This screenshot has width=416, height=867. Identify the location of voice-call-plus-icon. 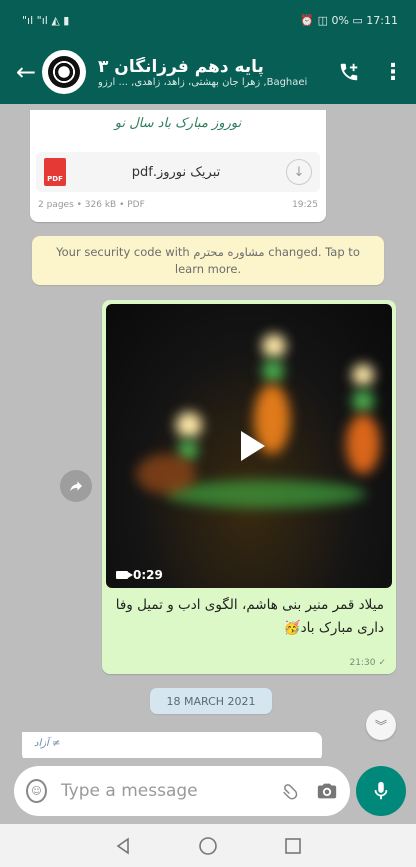
(349, 72).